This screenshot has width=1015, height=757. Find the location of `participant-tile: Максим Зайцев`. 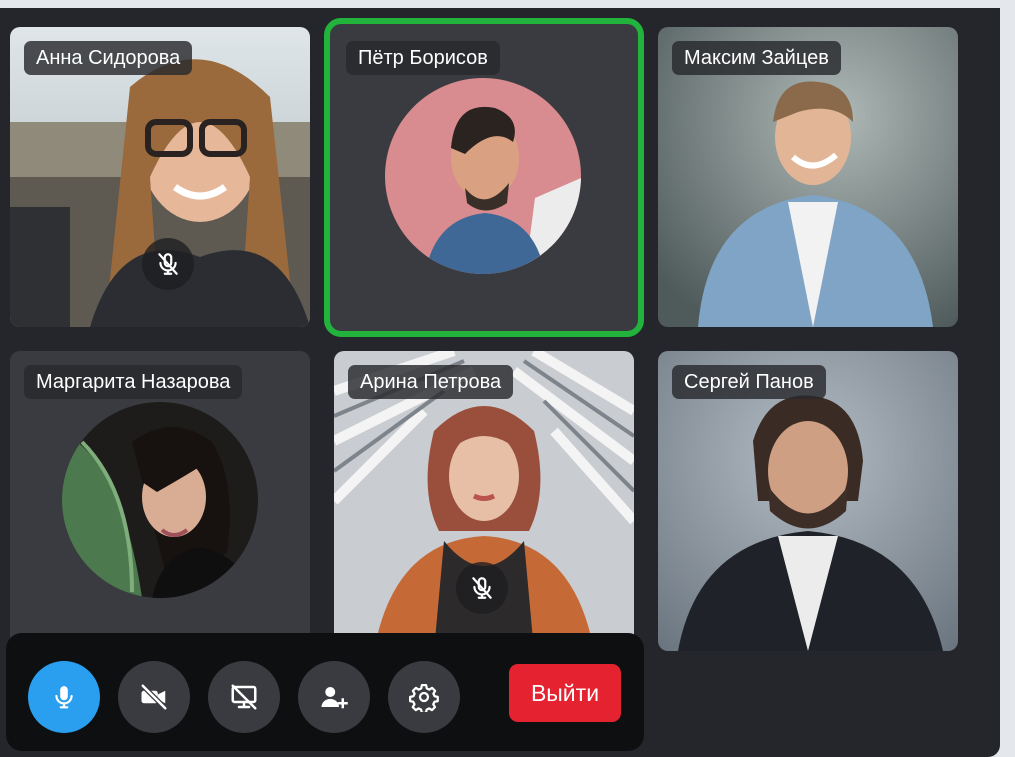

participant-tile: Максим Зайцев is located at coordinates (808, 177).